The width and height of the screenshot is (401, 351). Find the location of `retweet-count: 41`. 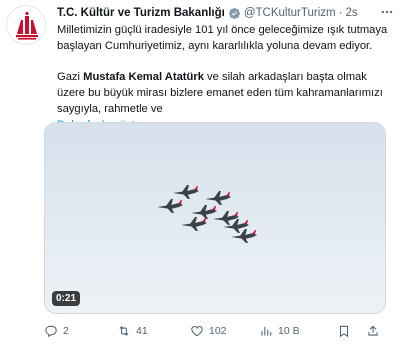

retweet-count: 41 is located at coordinates (142, 331).